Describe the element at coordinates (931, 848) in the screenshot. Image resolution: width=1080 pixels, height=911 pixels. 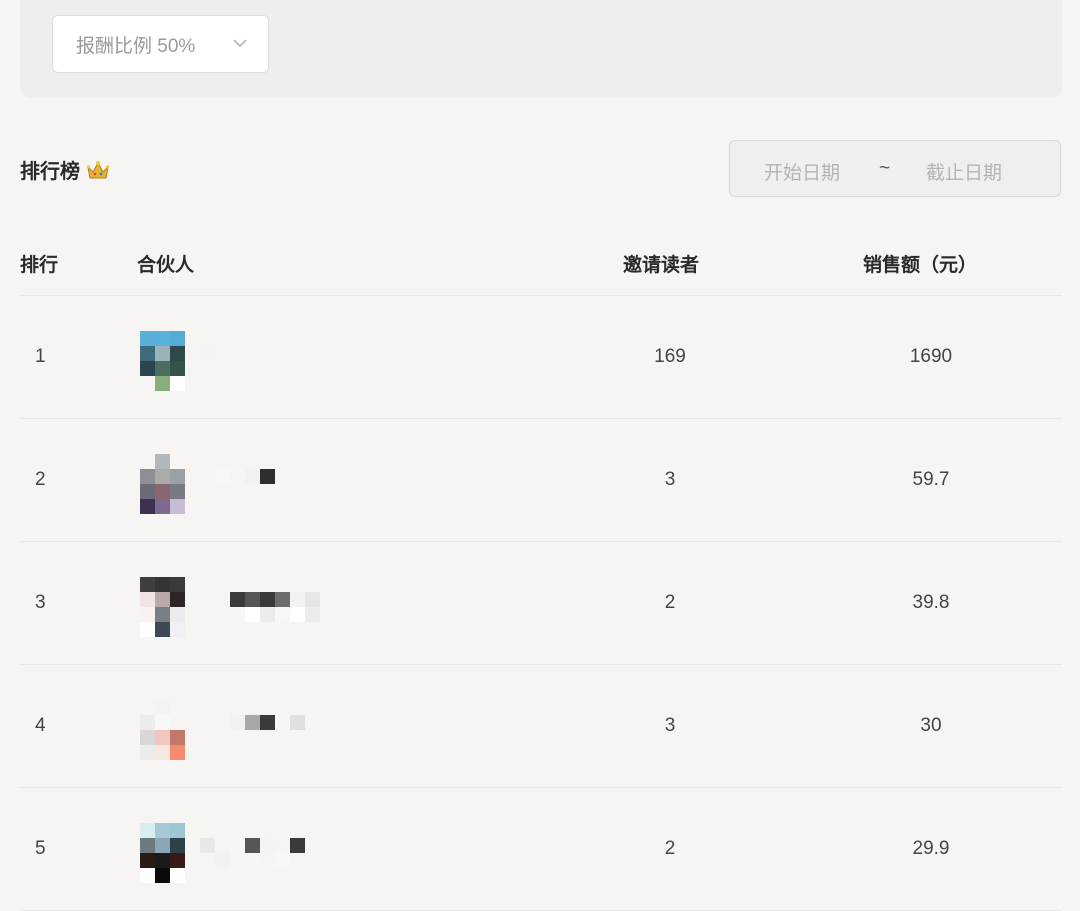
I see `sales-amount-value: 29.9` at that location.